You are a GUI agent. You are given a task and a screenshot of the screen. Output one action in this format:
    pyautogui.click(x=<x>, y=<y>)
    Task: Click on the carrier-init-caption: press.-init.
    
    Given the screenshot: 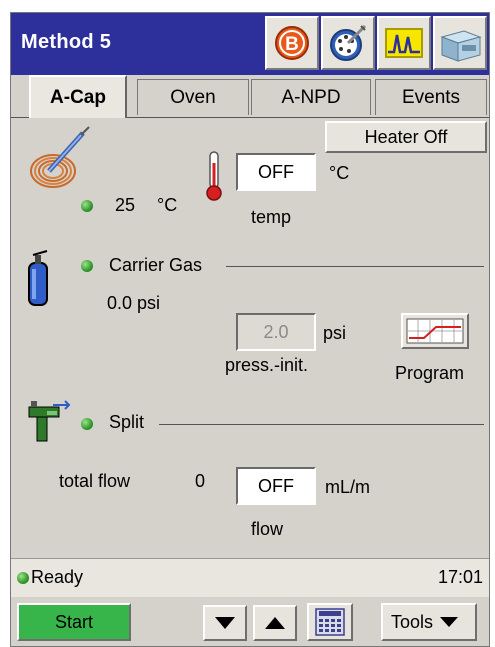 What is the action you would take?
    pyautogui.click(x=267, y=365)
    